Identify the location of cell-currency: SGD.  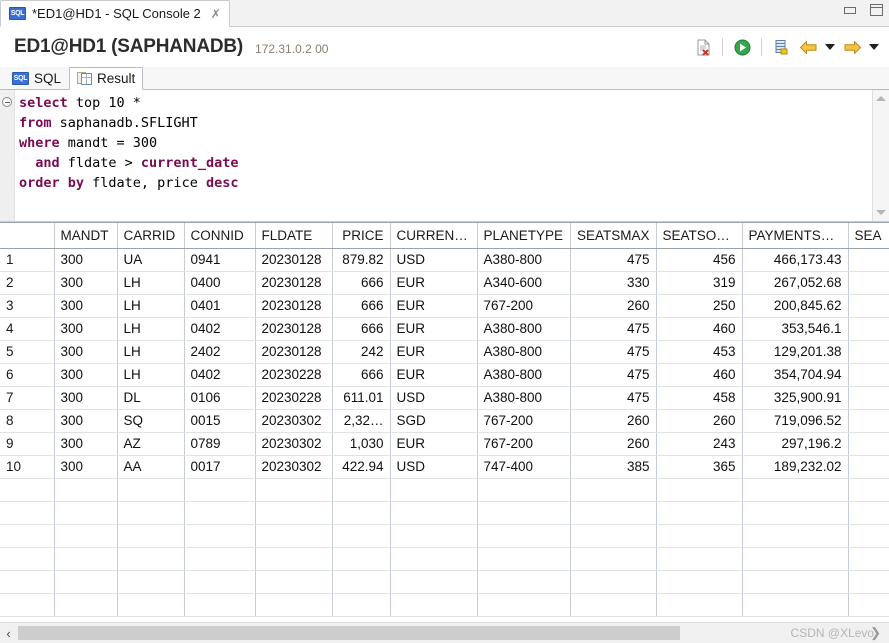
(434, 421).